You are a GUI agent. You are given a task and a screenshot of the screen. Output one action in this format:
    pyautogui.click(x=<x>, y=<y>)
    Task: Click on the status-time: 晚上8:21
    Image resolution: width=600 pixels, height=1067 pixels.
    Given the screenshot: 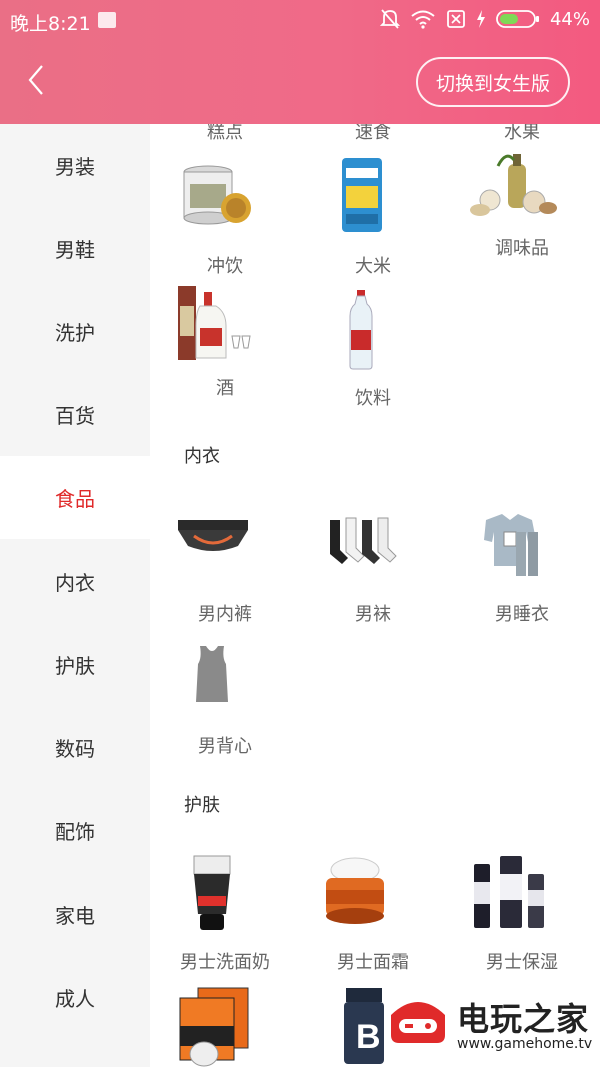 What is the action you would take?
    pyautogui.click(x=50, y=24)
    